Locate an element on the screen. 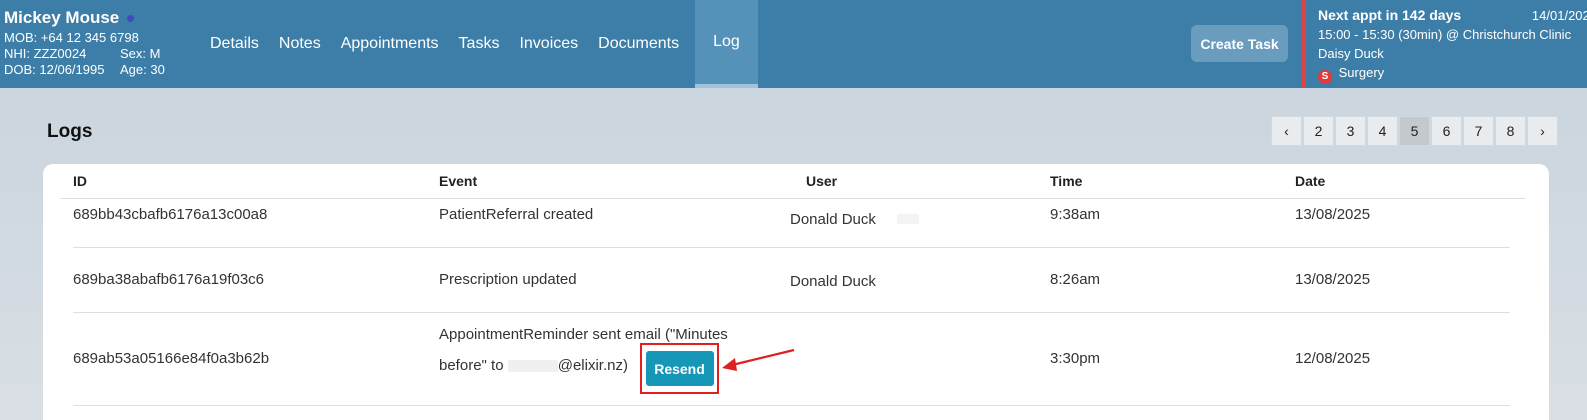 The height and width of the screenshot is (420, 1587). next-page-button: › is located at coordinates (1542, 131).